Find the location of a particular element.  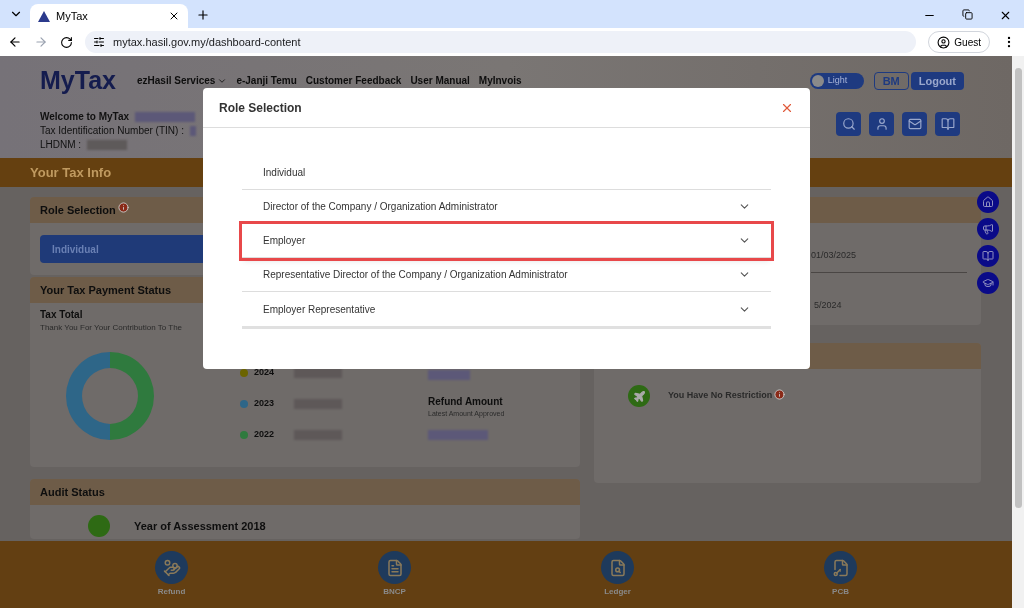

dialog-title: Role Selection is located at coordinates (261, 108).